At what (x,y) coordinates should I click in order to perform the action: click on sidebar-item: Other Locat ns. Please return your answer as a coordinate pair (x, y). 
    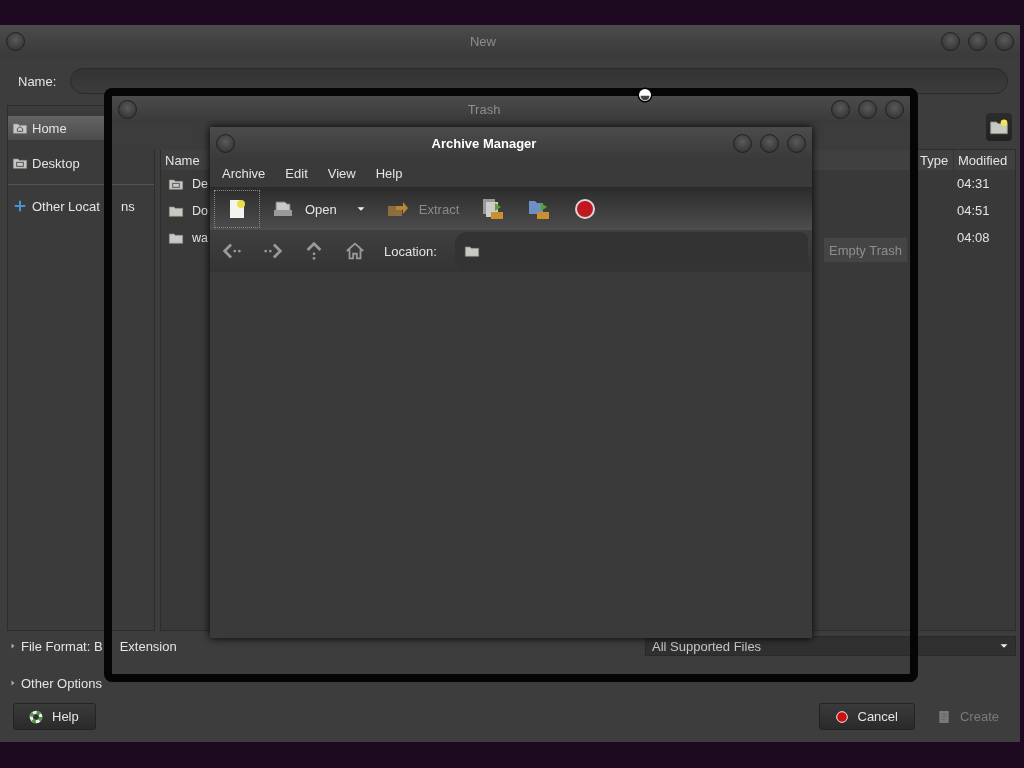
    Looking at the image, I should click on (71, 206).